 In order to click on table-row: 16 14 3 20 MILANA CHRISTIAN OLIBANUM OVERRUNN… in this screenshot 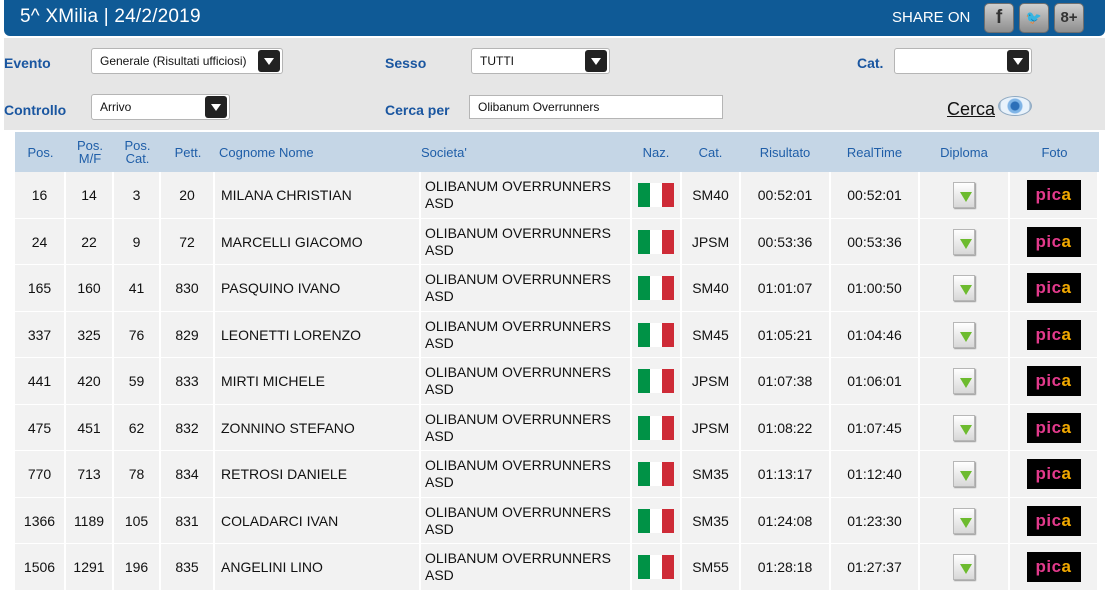, I will do `click(557, 195)`.